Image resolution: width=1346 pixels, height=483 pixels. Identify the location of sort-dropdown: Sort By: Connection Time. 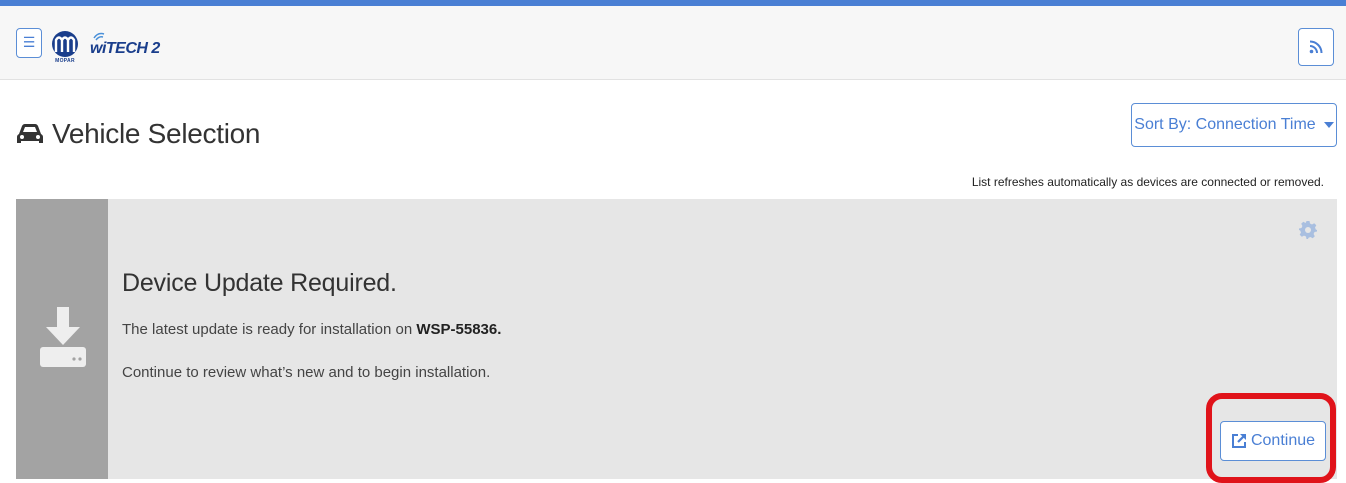
(1234, 125).